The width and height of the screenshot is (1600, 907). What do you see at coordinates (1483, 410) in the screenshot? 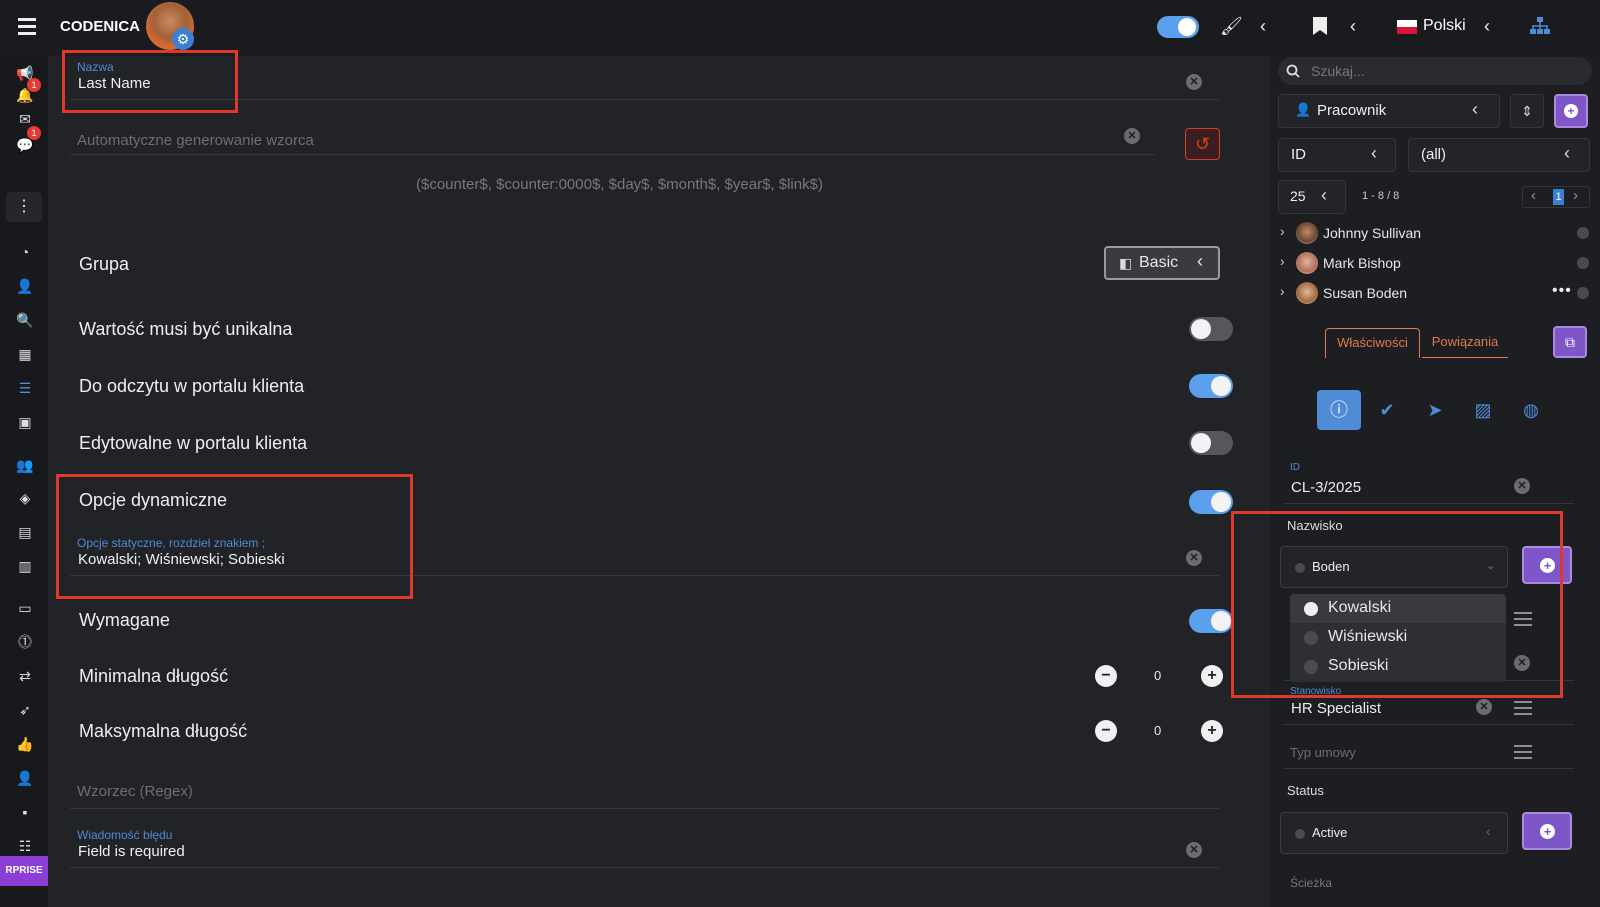
I see `image-icon: ▨` at bounding box center [1483, 410].